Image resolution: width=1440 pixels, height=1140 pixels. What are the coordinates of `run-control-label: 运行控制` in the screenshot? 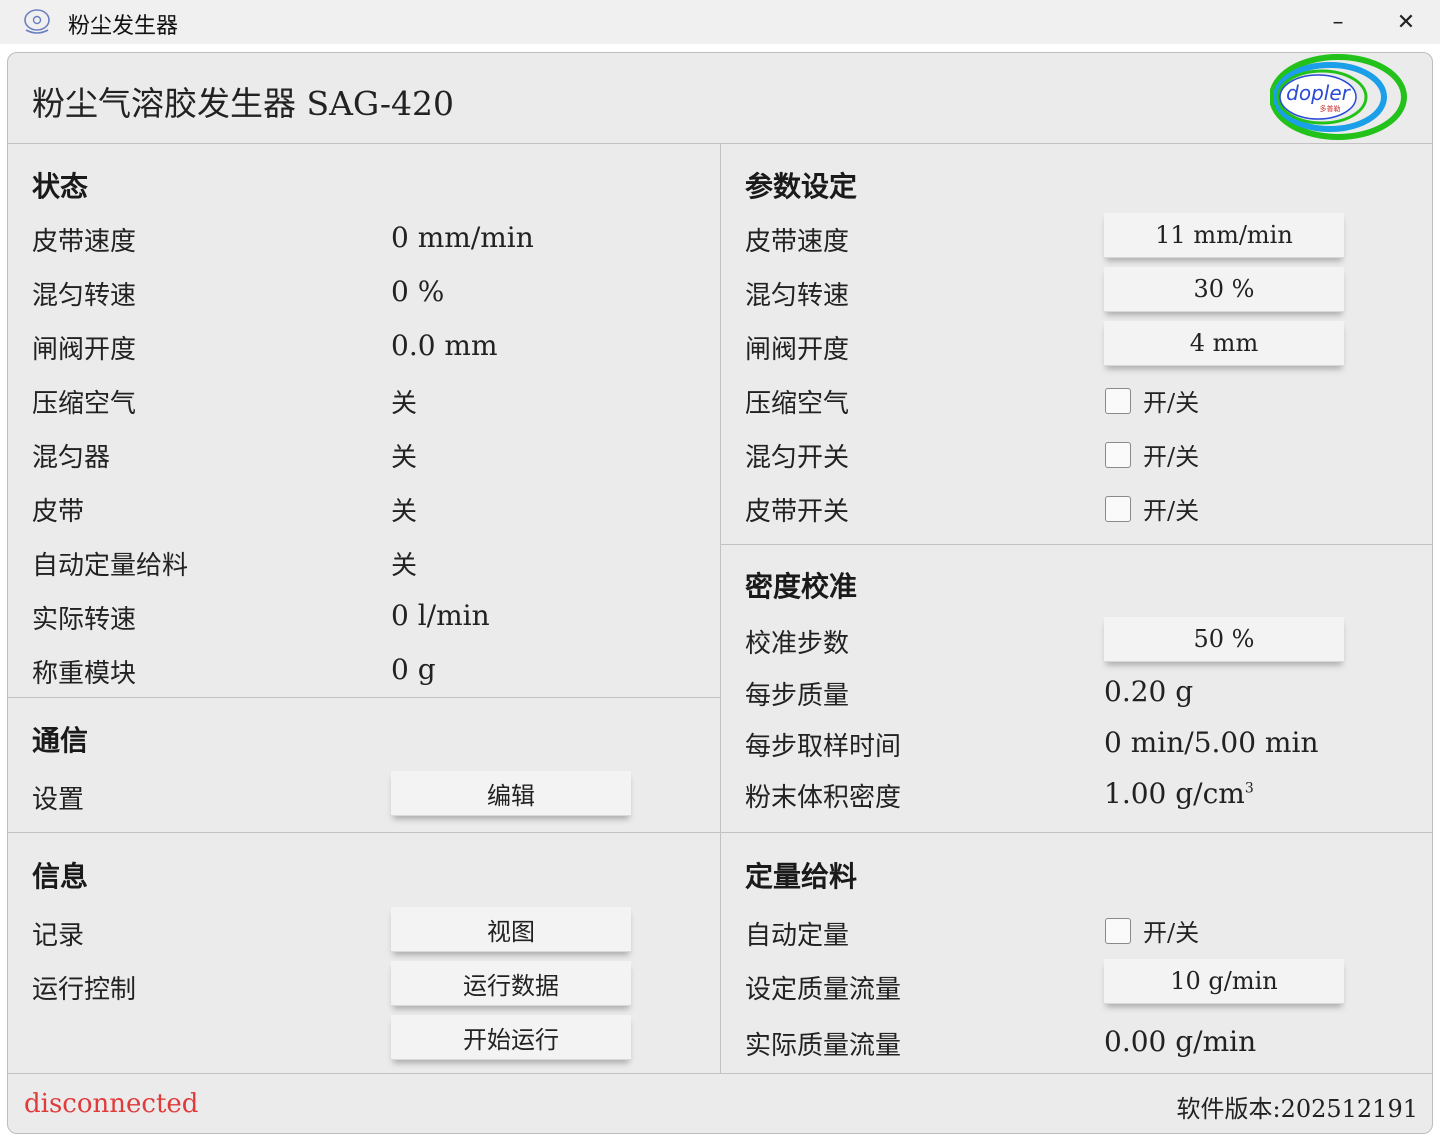 It's located at (84, 990).